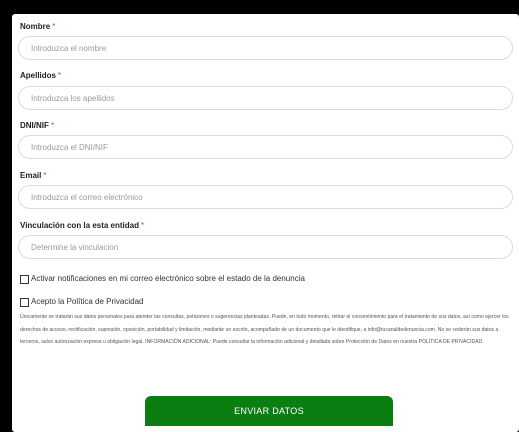  I want to click on vinculacion-select: Determine la vinculacion, so click(265, 247).